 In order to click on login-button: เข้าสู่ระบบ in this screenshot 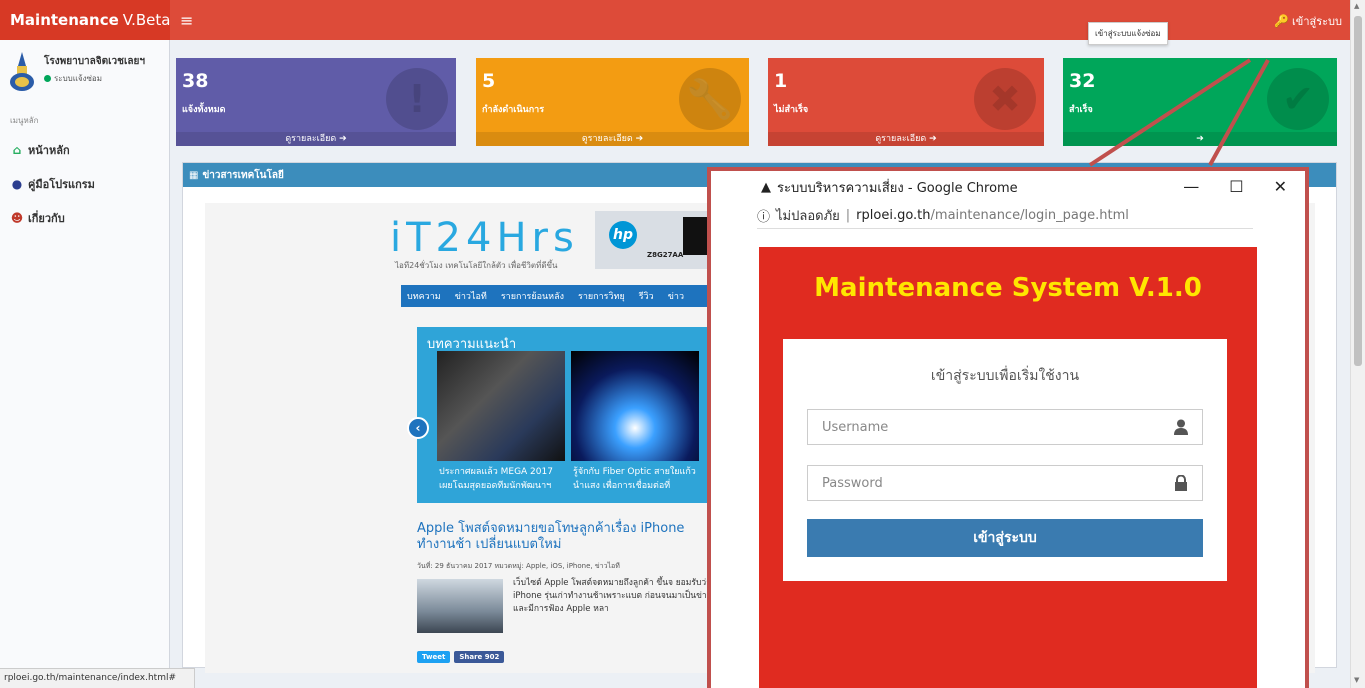, I will do `click(1005, 538)`.